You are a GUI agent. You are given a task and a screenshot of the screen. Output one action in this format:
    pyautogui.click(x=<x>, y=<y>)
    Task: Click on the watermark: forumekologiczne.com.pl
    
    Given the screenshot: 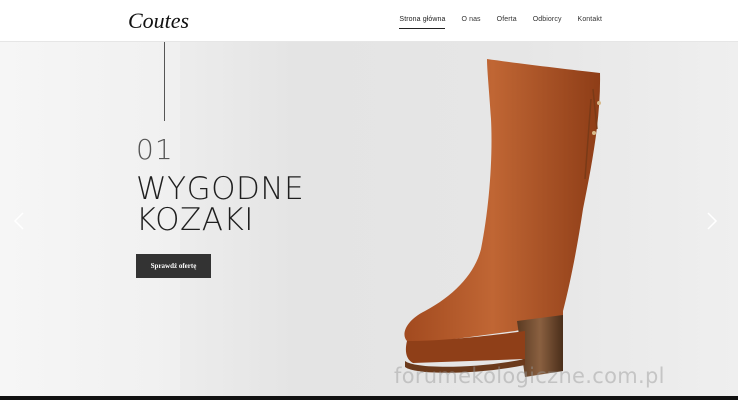 What is the action you would take?
    pyautogui.click(x=529, y=376)
    